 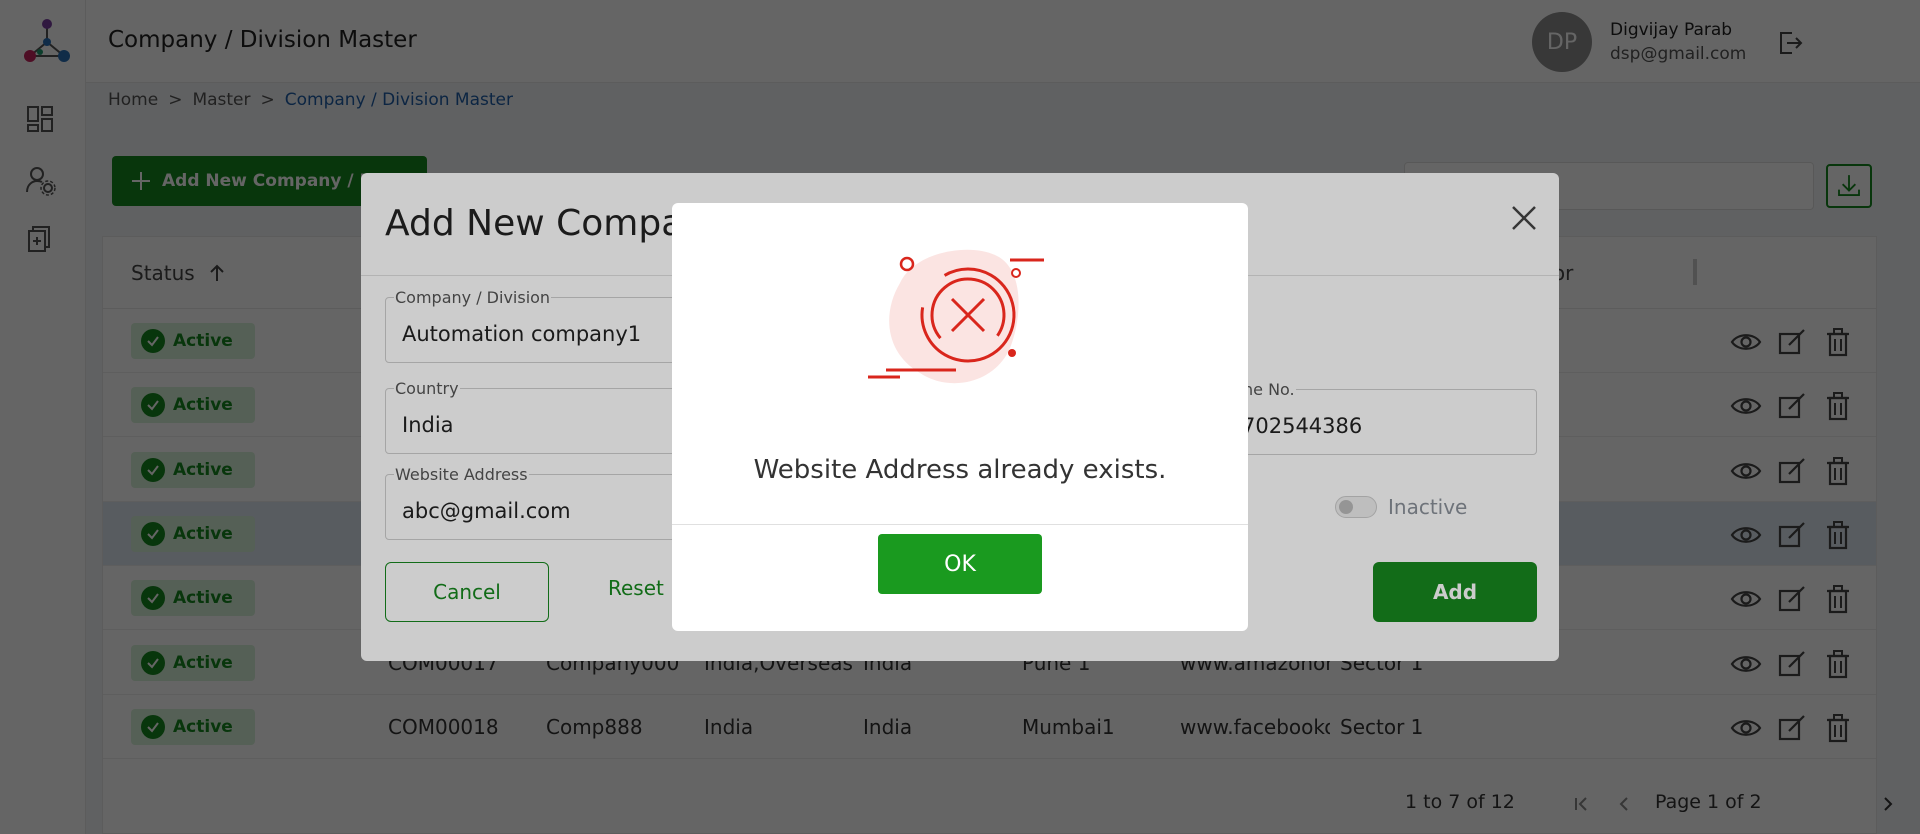 What do you see at coordinates (956, 316) in the screenshot?
I see `error-illustration-icon` at bounding box center [956, 316].